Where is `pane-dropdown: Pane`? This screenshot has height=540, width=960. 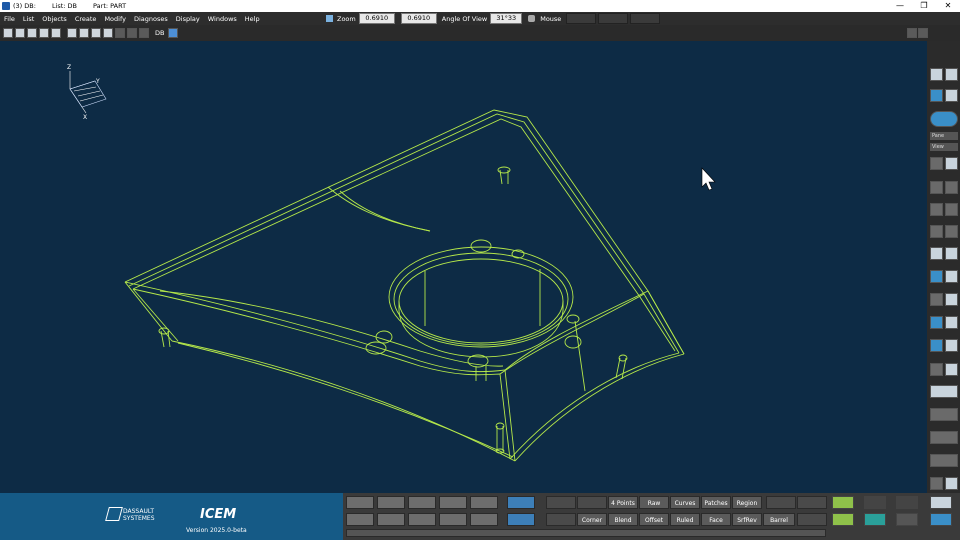 pane-dropdown: Pane is located at coordinates (944, 136).